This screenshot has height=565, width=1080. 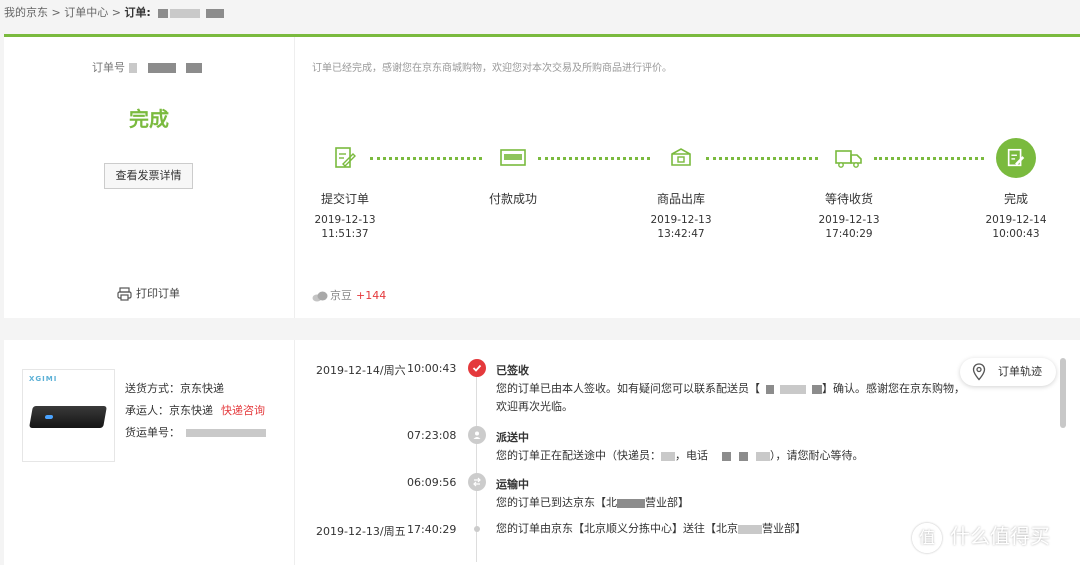 I want to click on beans-label: 京豆, so click(x=341, y=295).